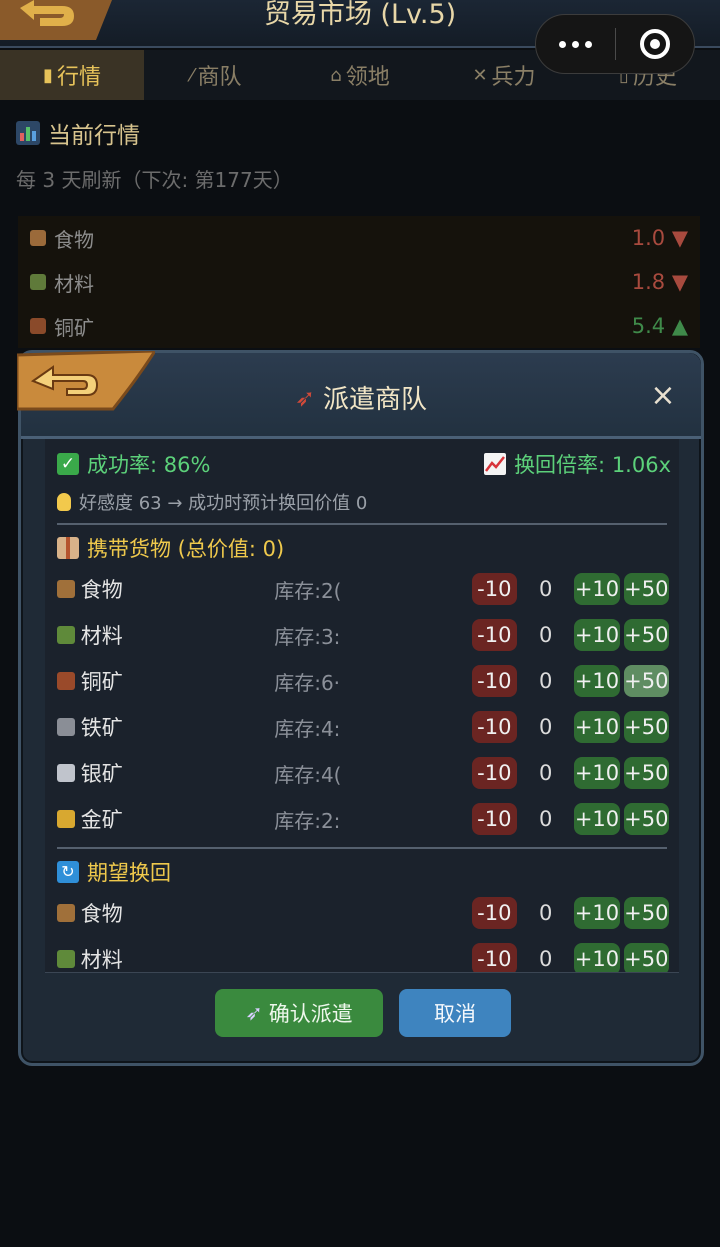 The width and height of the screenshot is (720, 1247). What do you see at coordinates (219, 77) in the screenshot?
I see `tab-label: 商队` at bounding box center [219, 77].